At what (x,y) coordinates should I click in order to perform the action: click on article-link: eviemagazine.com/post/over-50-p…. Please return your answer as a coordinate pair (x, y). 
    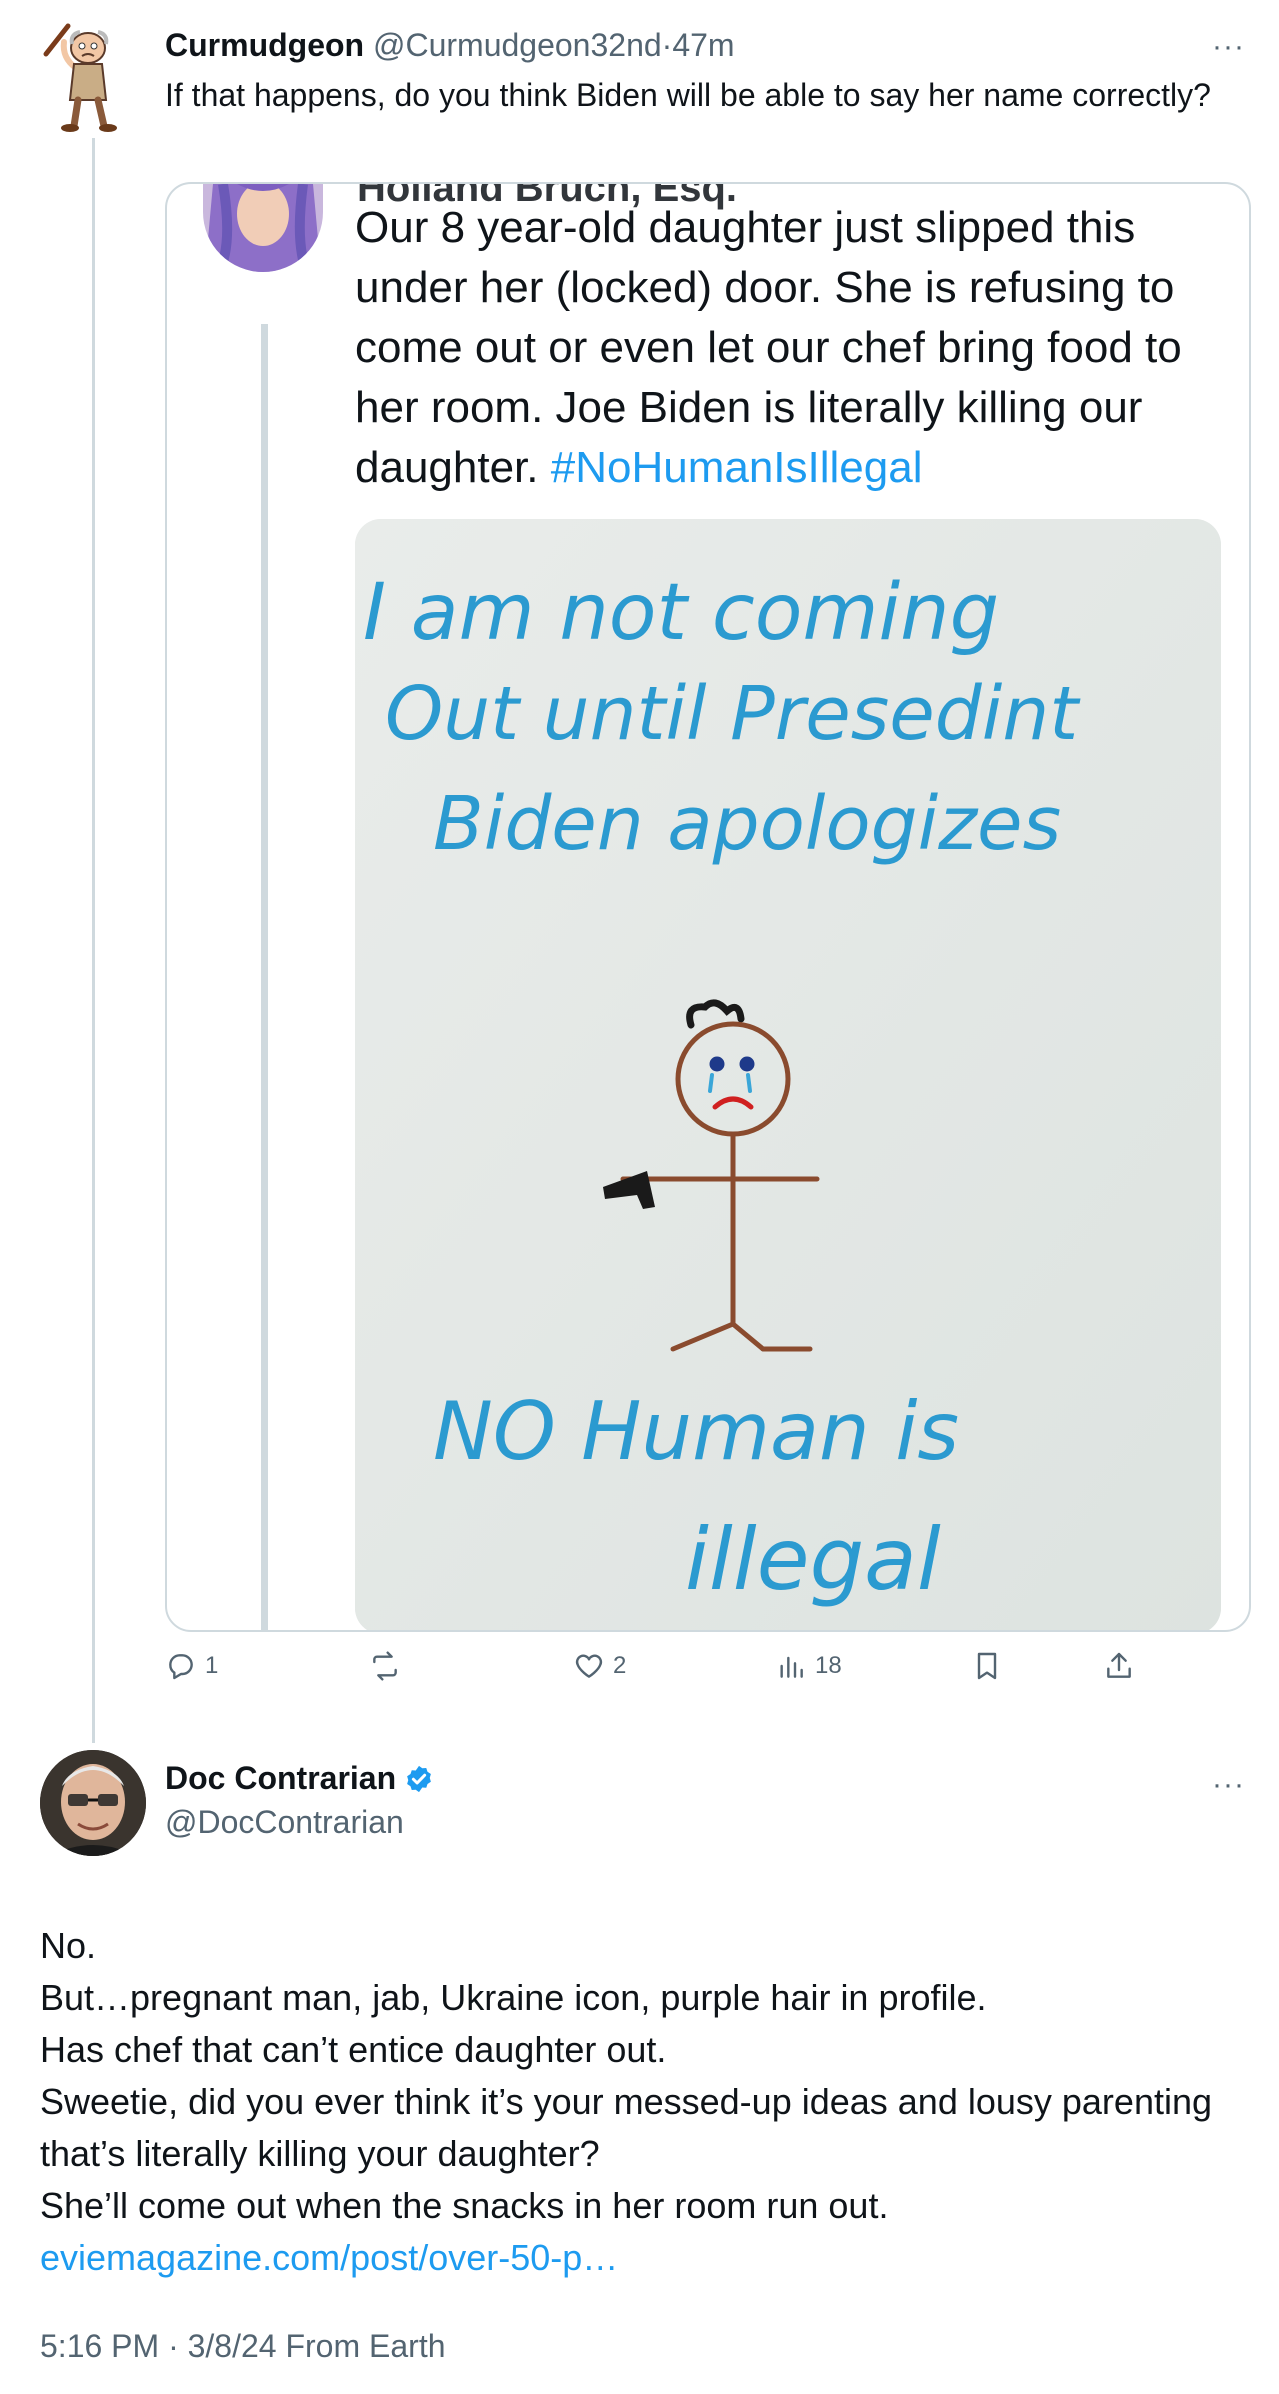
    Looking at the image, I should click on (640, 2258).